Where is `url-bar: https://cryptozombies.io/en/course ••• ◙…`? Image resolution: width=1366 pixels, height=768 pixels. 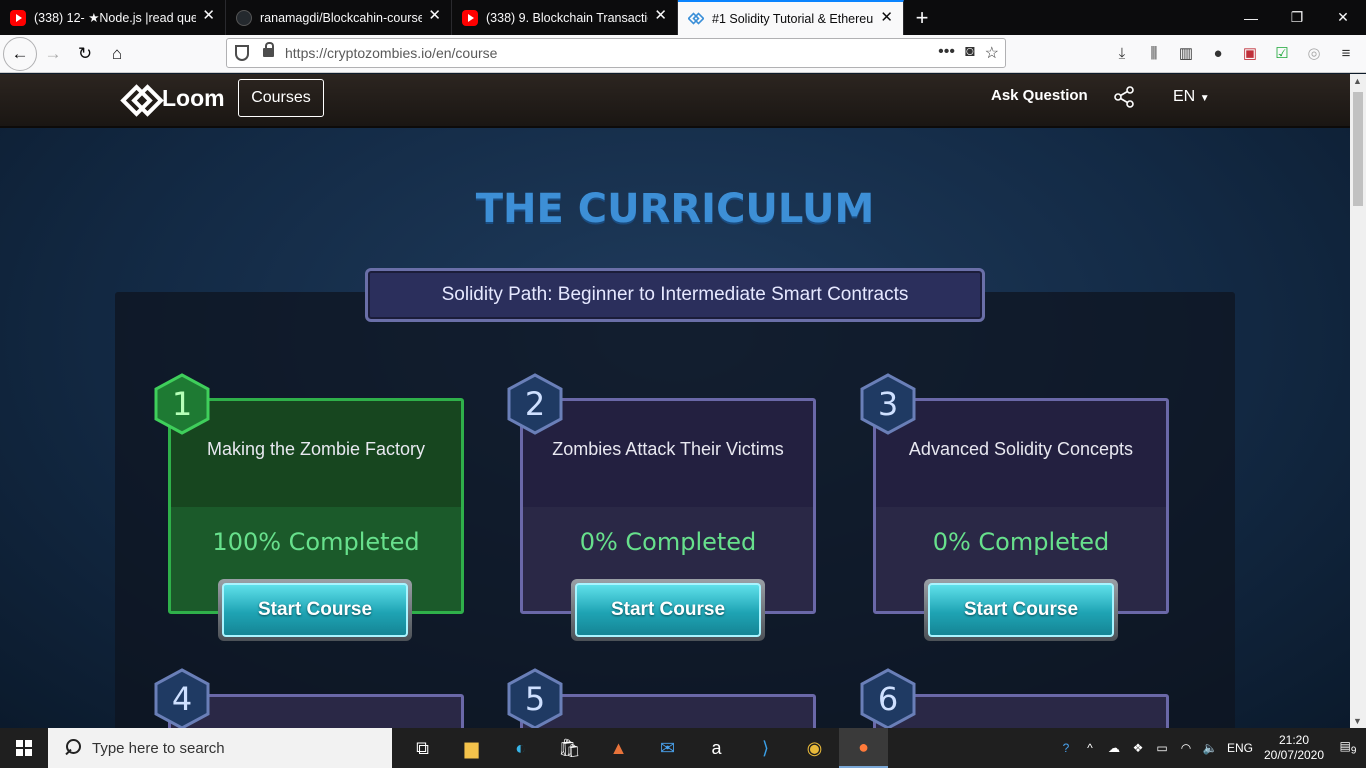 url-bar: https://cryptozombies.io/en/course ••• ◙… is located at coordinates (616, 53).